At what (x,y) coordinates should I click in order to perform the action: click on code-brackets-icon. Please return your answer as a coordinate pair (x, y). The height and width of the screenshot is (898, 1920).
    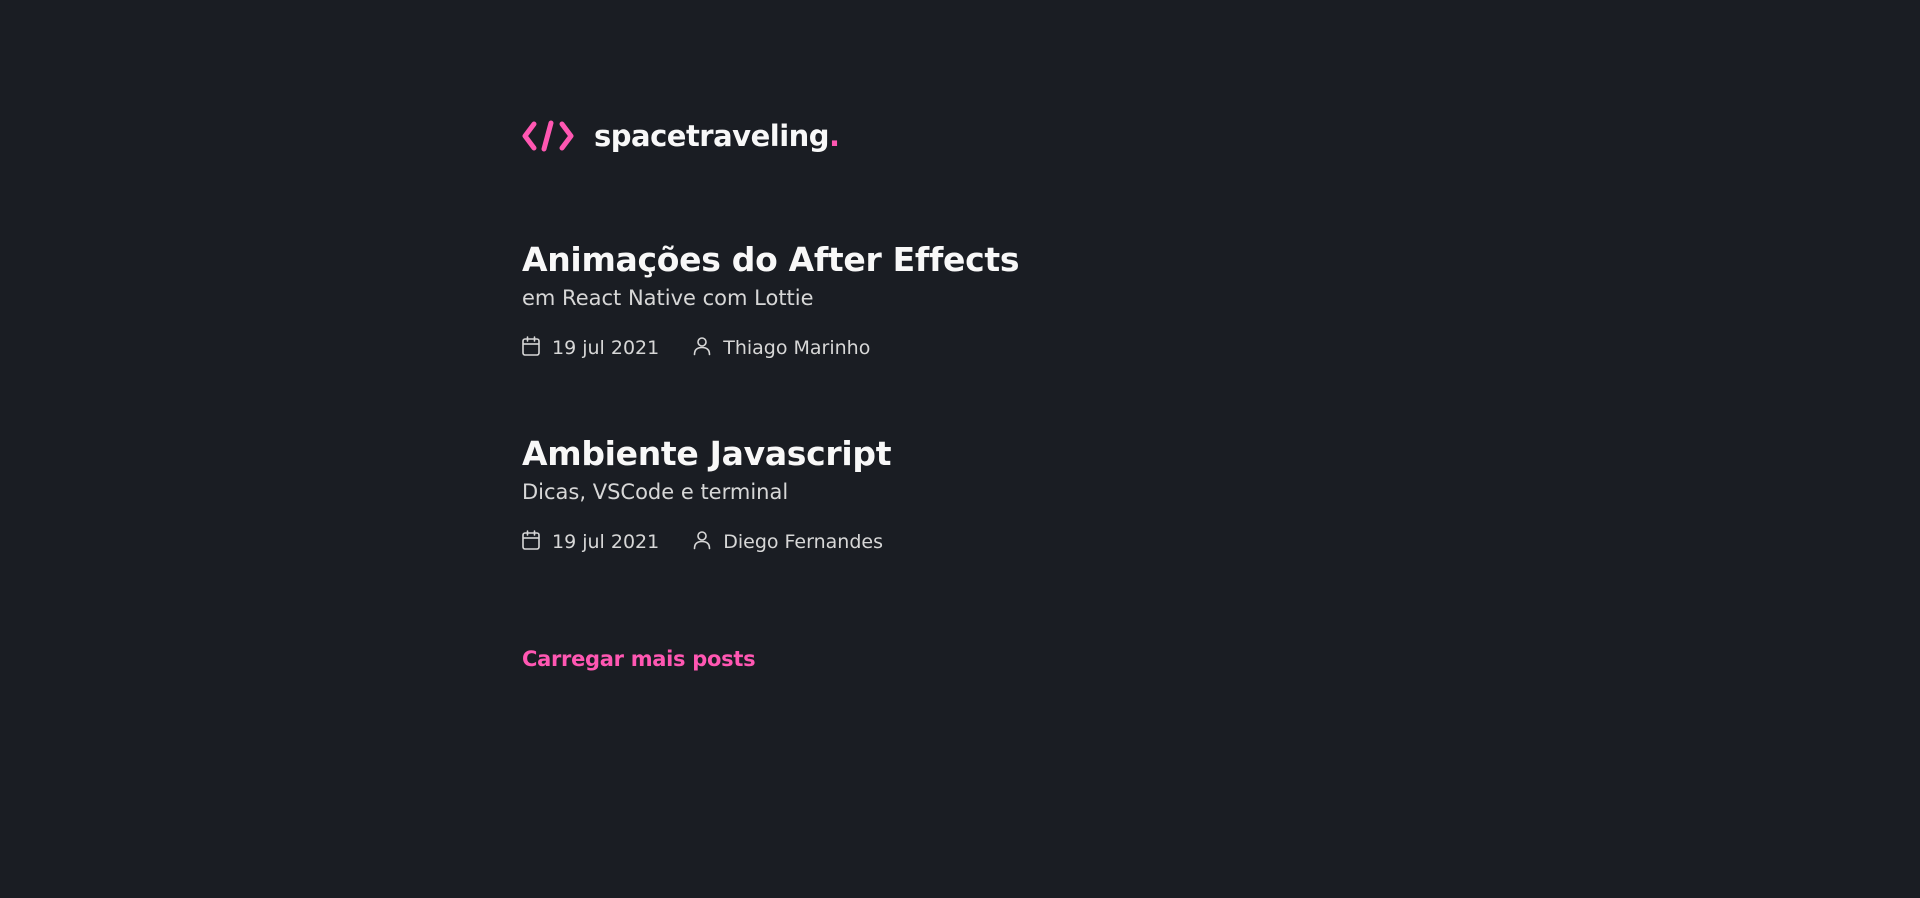
    Looking at the image, I should click on (548, 136).